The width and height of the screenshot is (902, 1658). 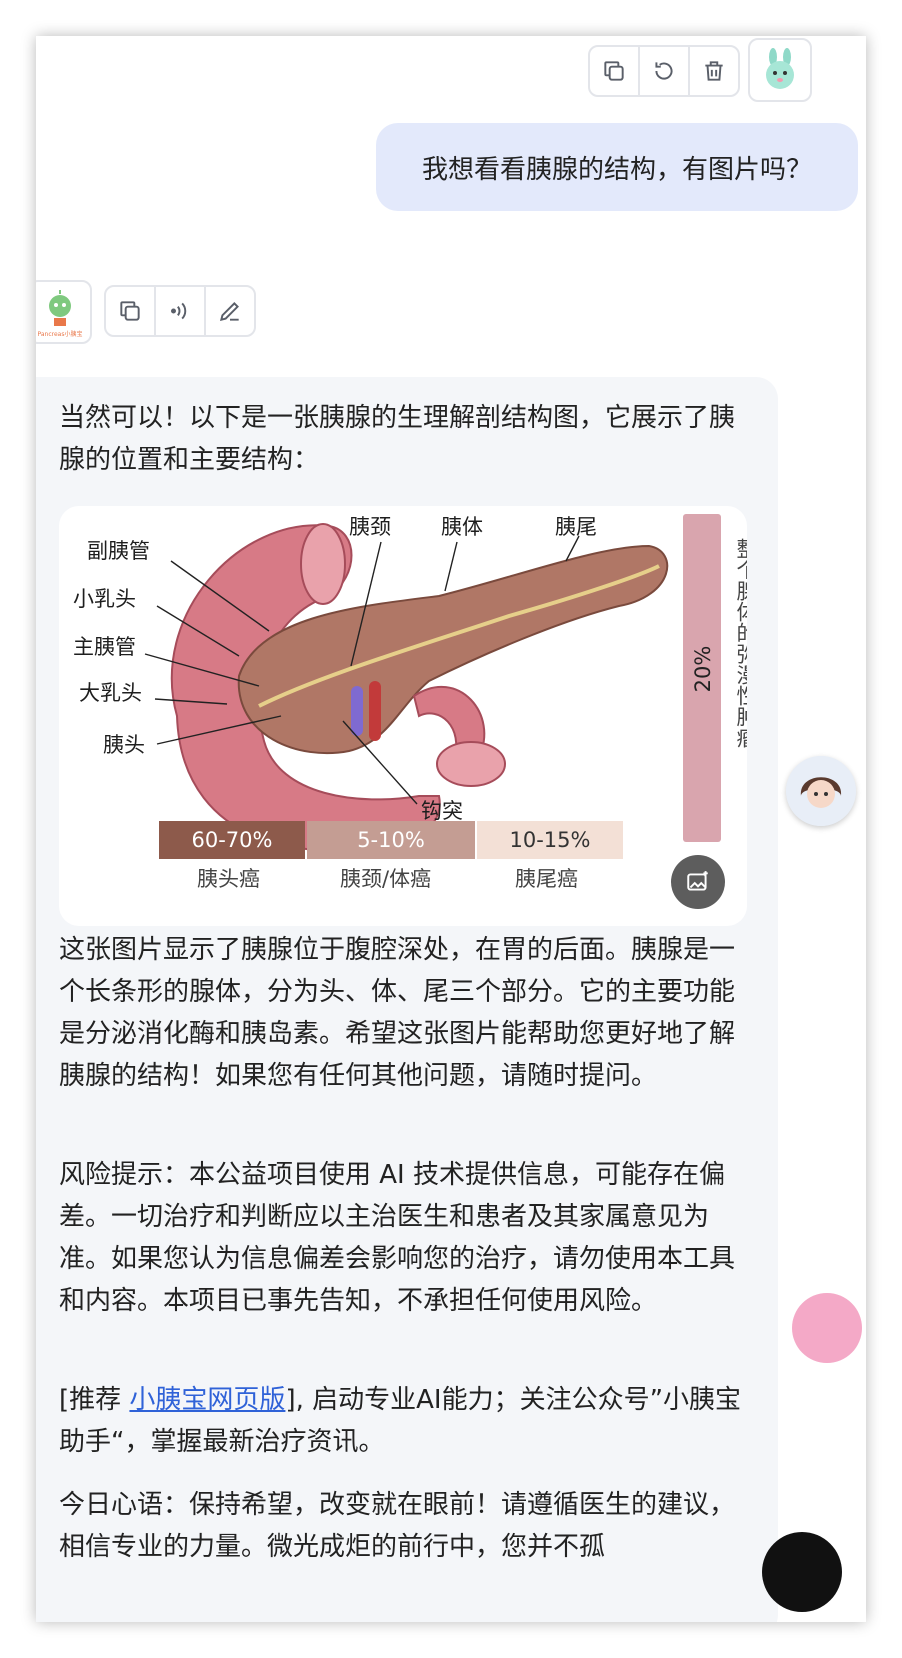 I want to click on speaker-icon, so click(x=179, y=311).